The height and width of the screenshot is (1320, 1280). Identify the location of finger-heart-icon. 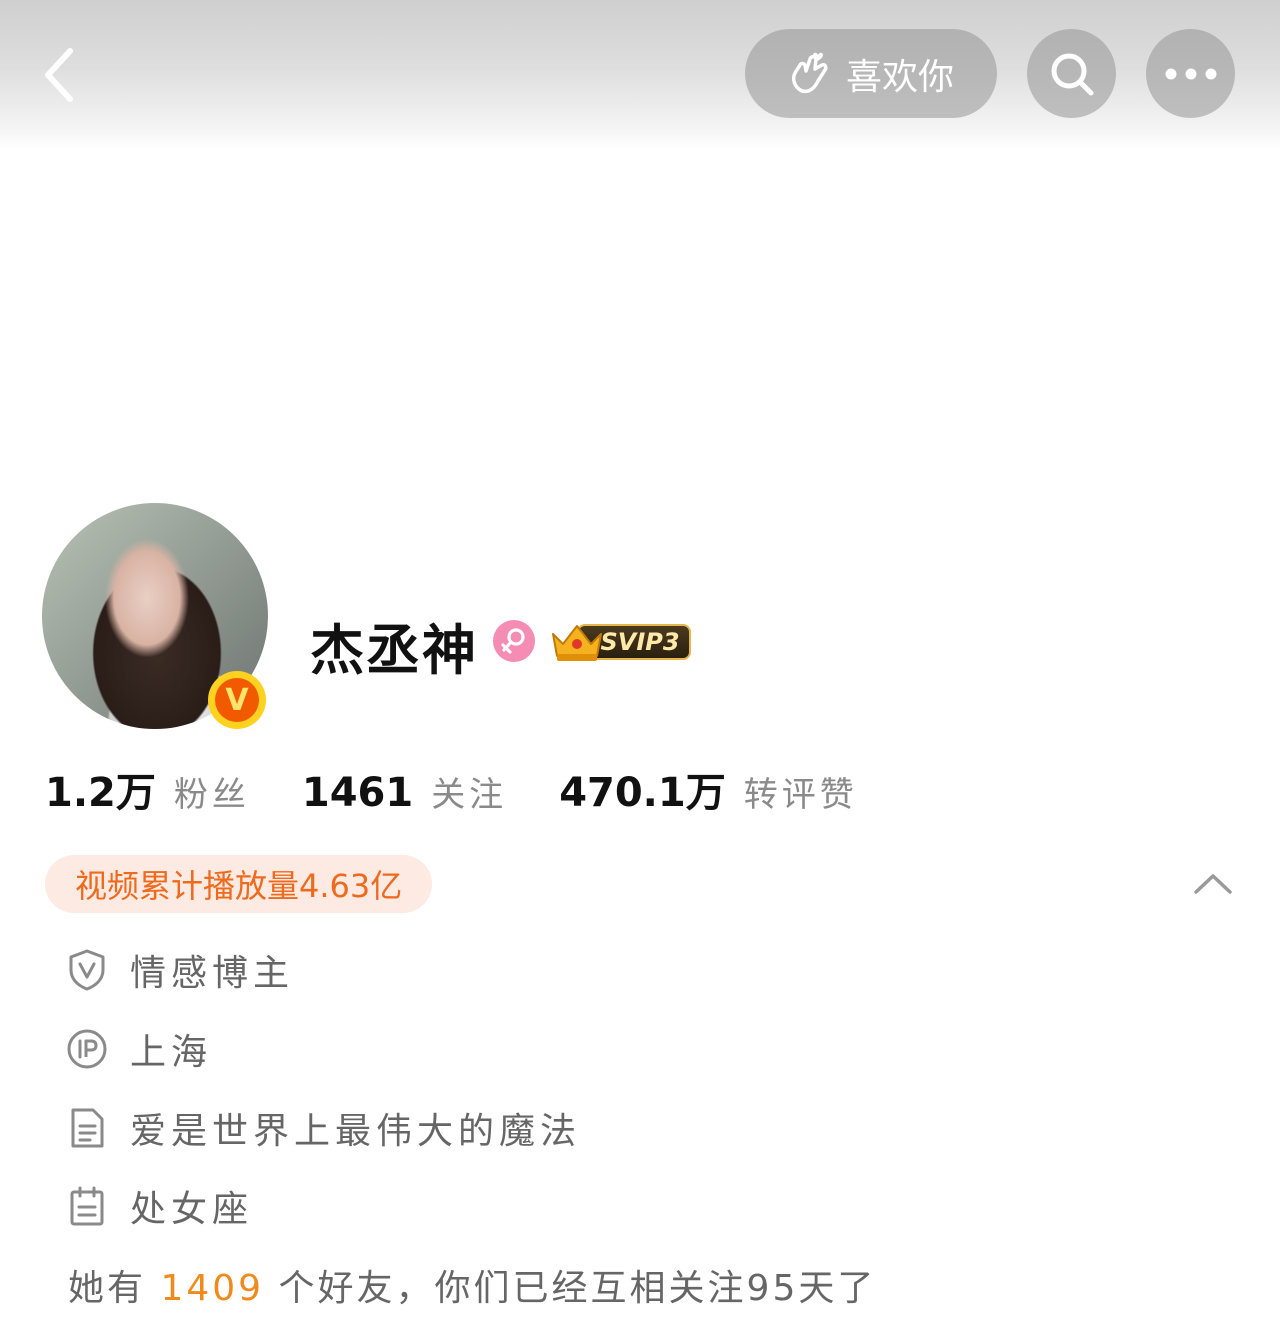
(809, 72).